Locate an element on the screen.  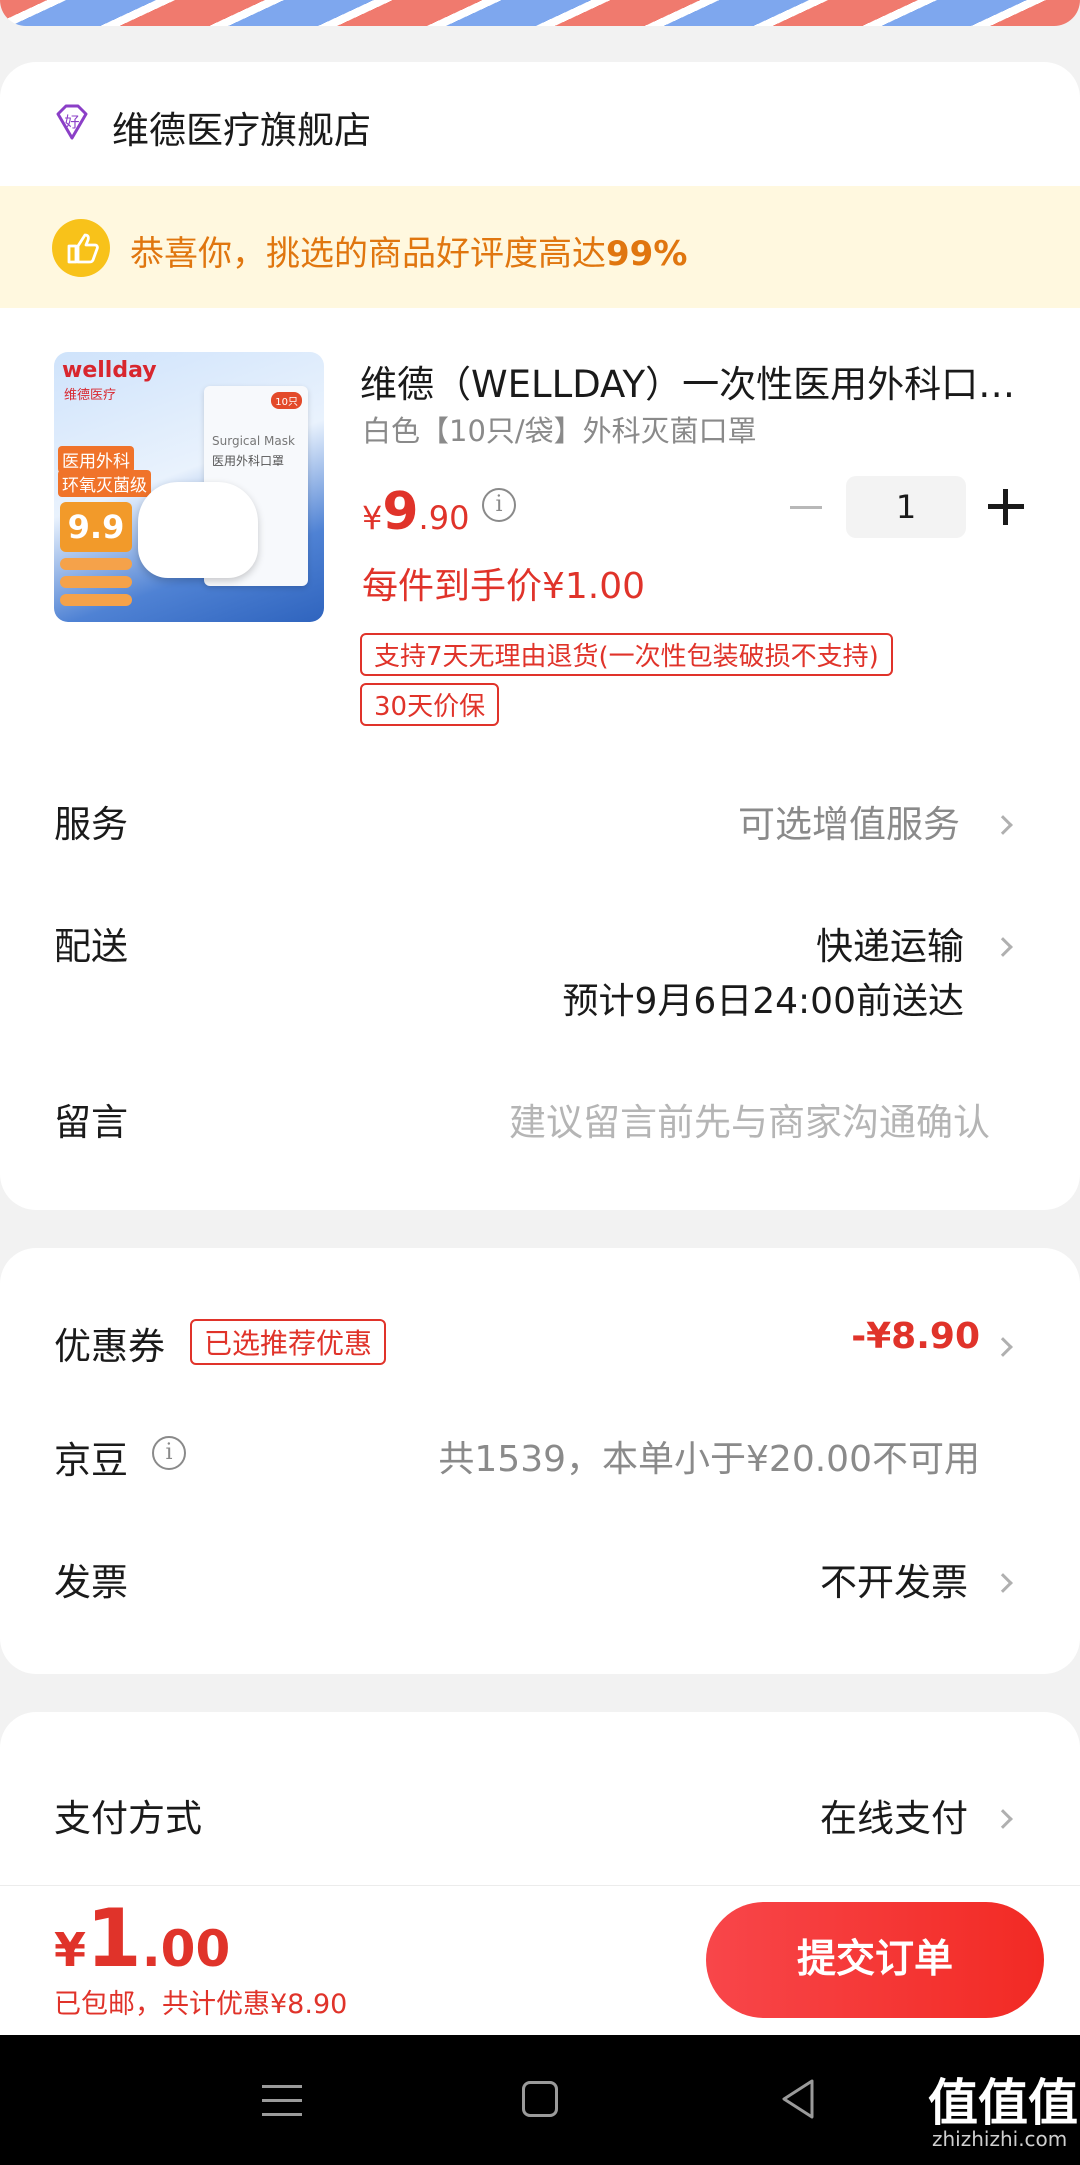
submit-order-button: 提交订单 is located at coordinates (875, 1960).